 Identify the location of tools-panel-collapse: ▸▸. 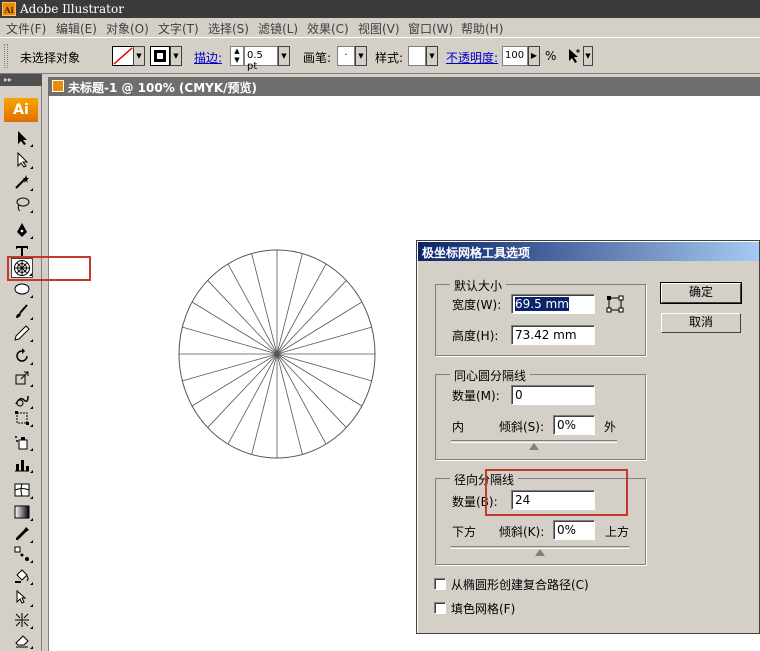
(21, 80).